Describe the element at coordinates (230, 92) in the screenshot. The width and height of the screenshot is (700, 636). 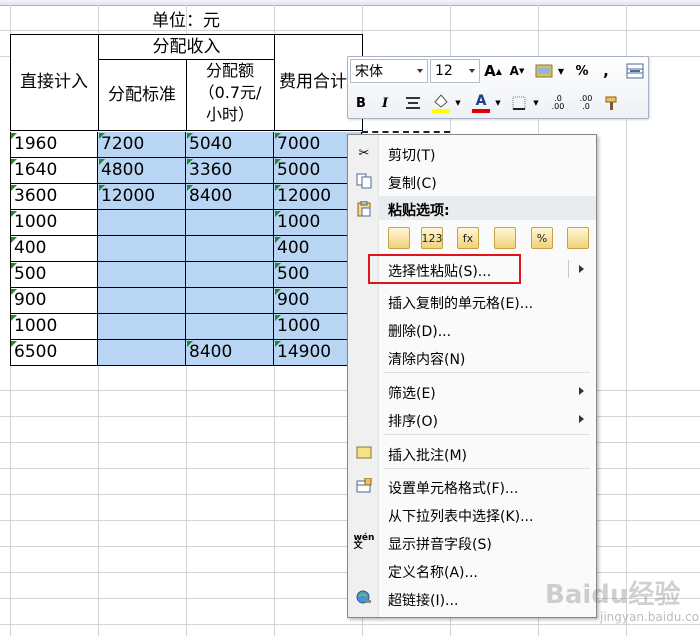
I see `alloc-amount-line: （0.7元/` at that location.